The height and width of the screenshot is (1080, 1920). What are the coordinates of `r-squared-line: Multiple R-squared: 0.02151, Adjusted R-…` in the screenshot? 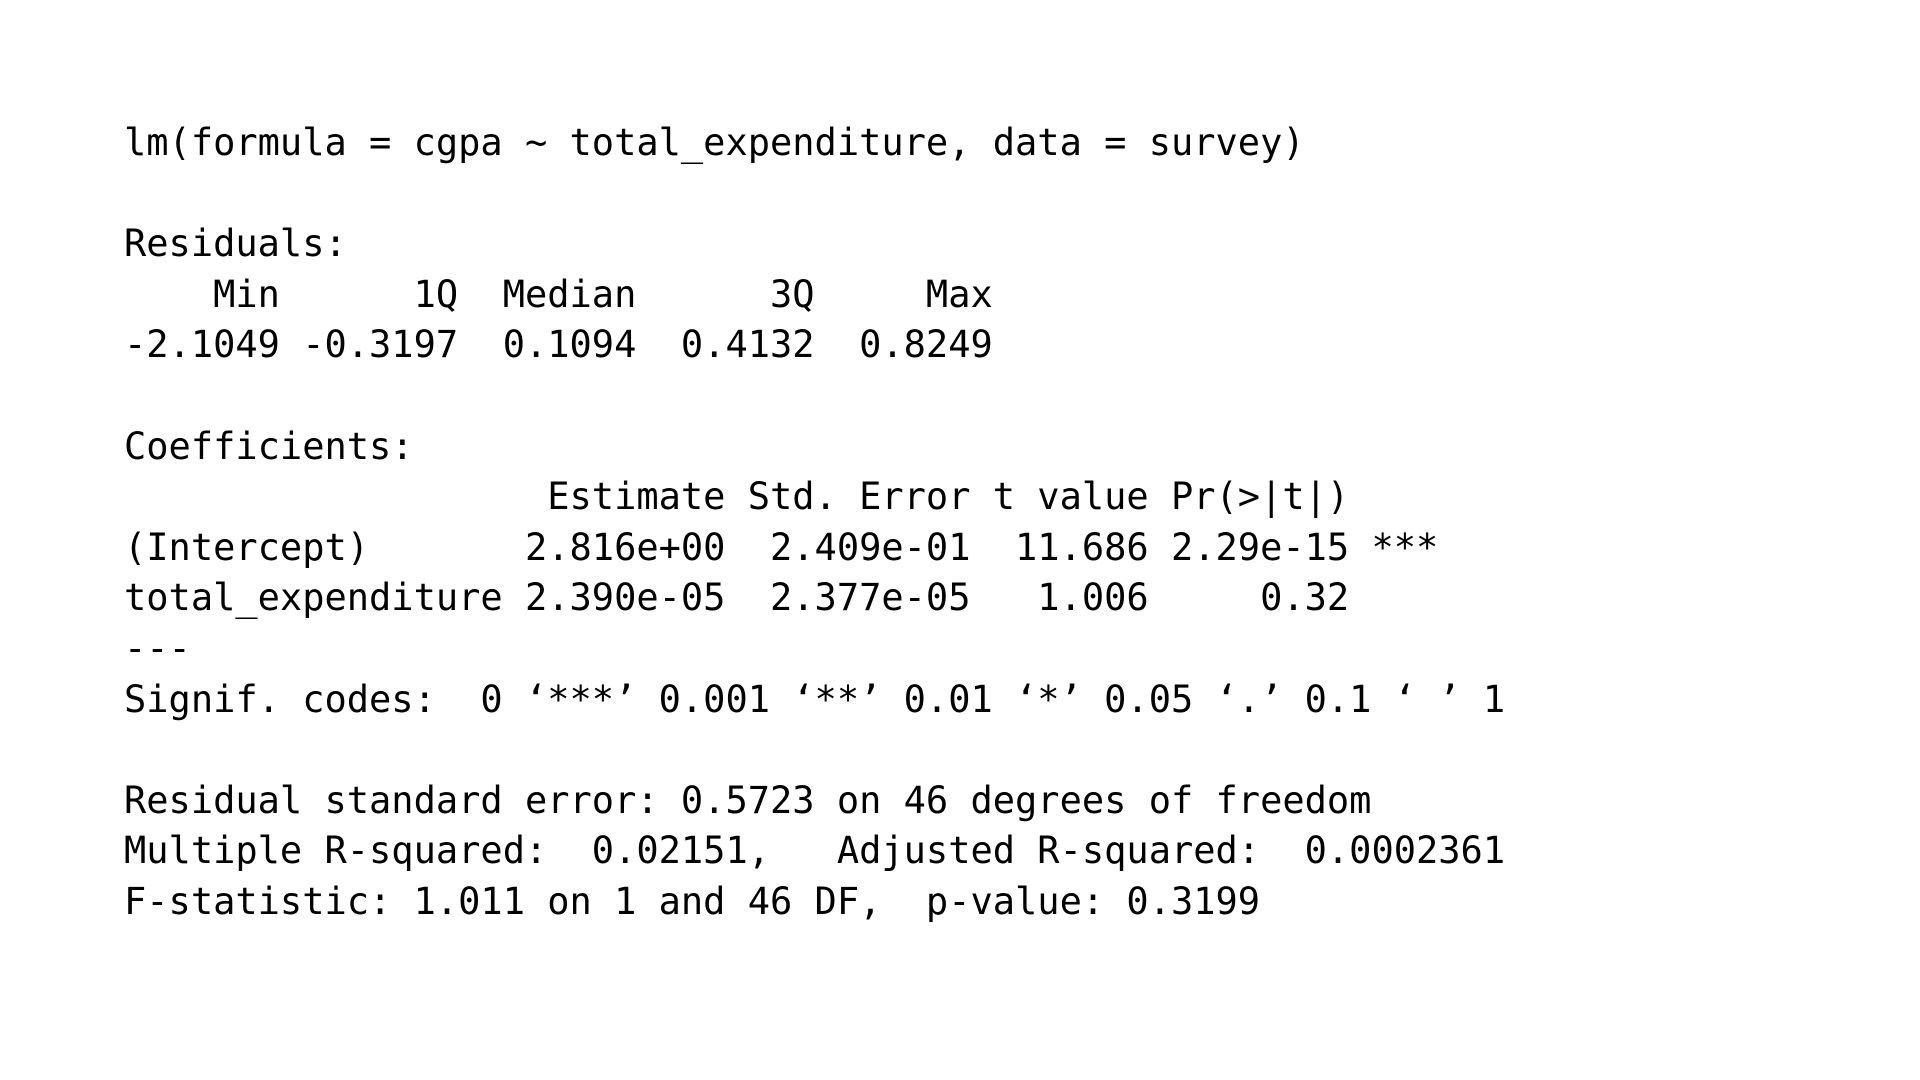 It's located at (826, 851).